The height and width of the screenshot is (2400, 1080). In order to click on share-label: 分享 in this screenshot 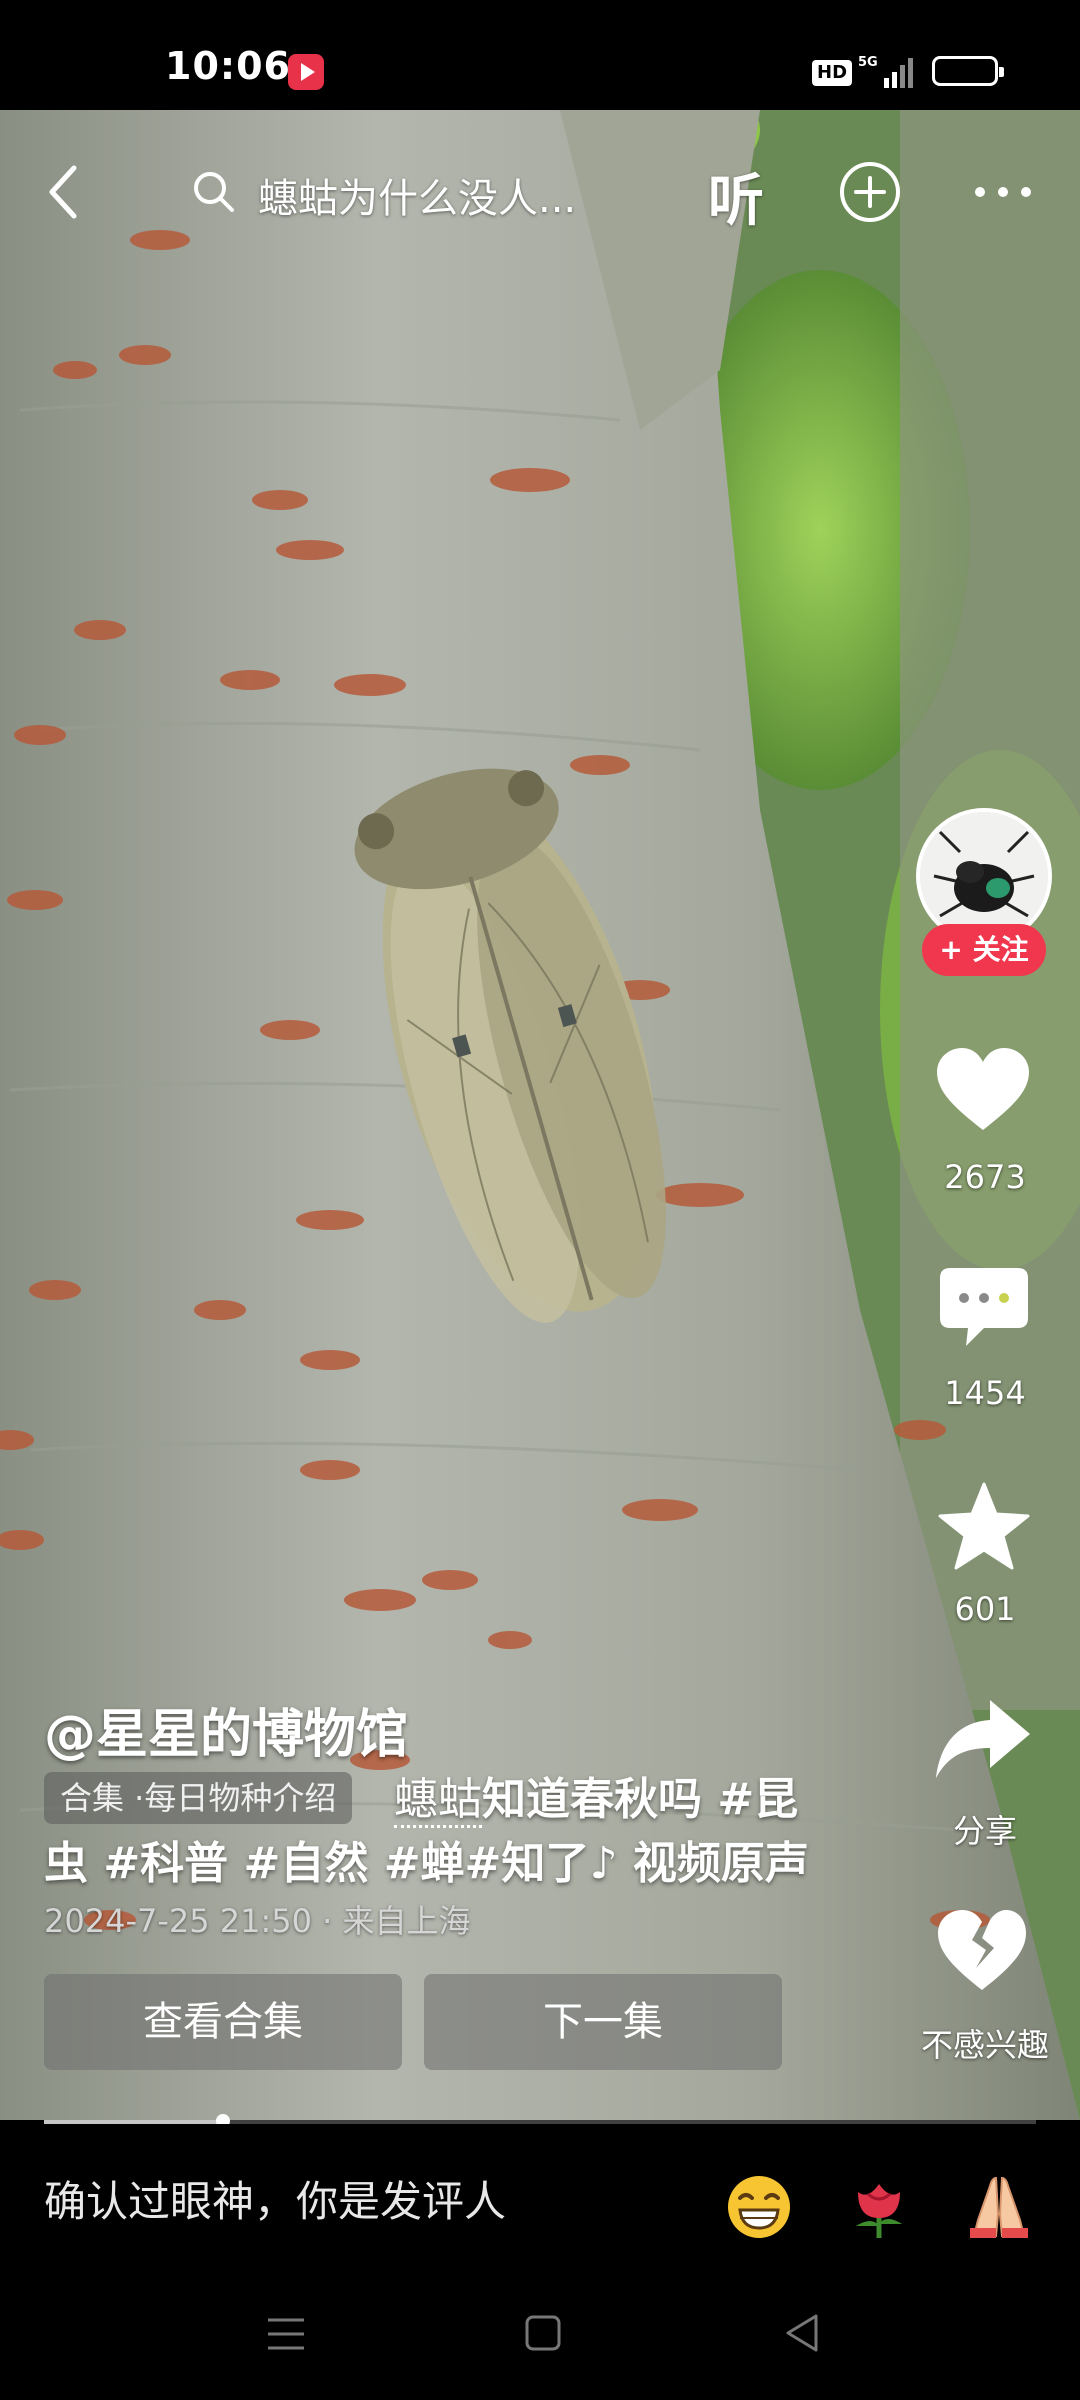, I will do `click(984, 1831)`.